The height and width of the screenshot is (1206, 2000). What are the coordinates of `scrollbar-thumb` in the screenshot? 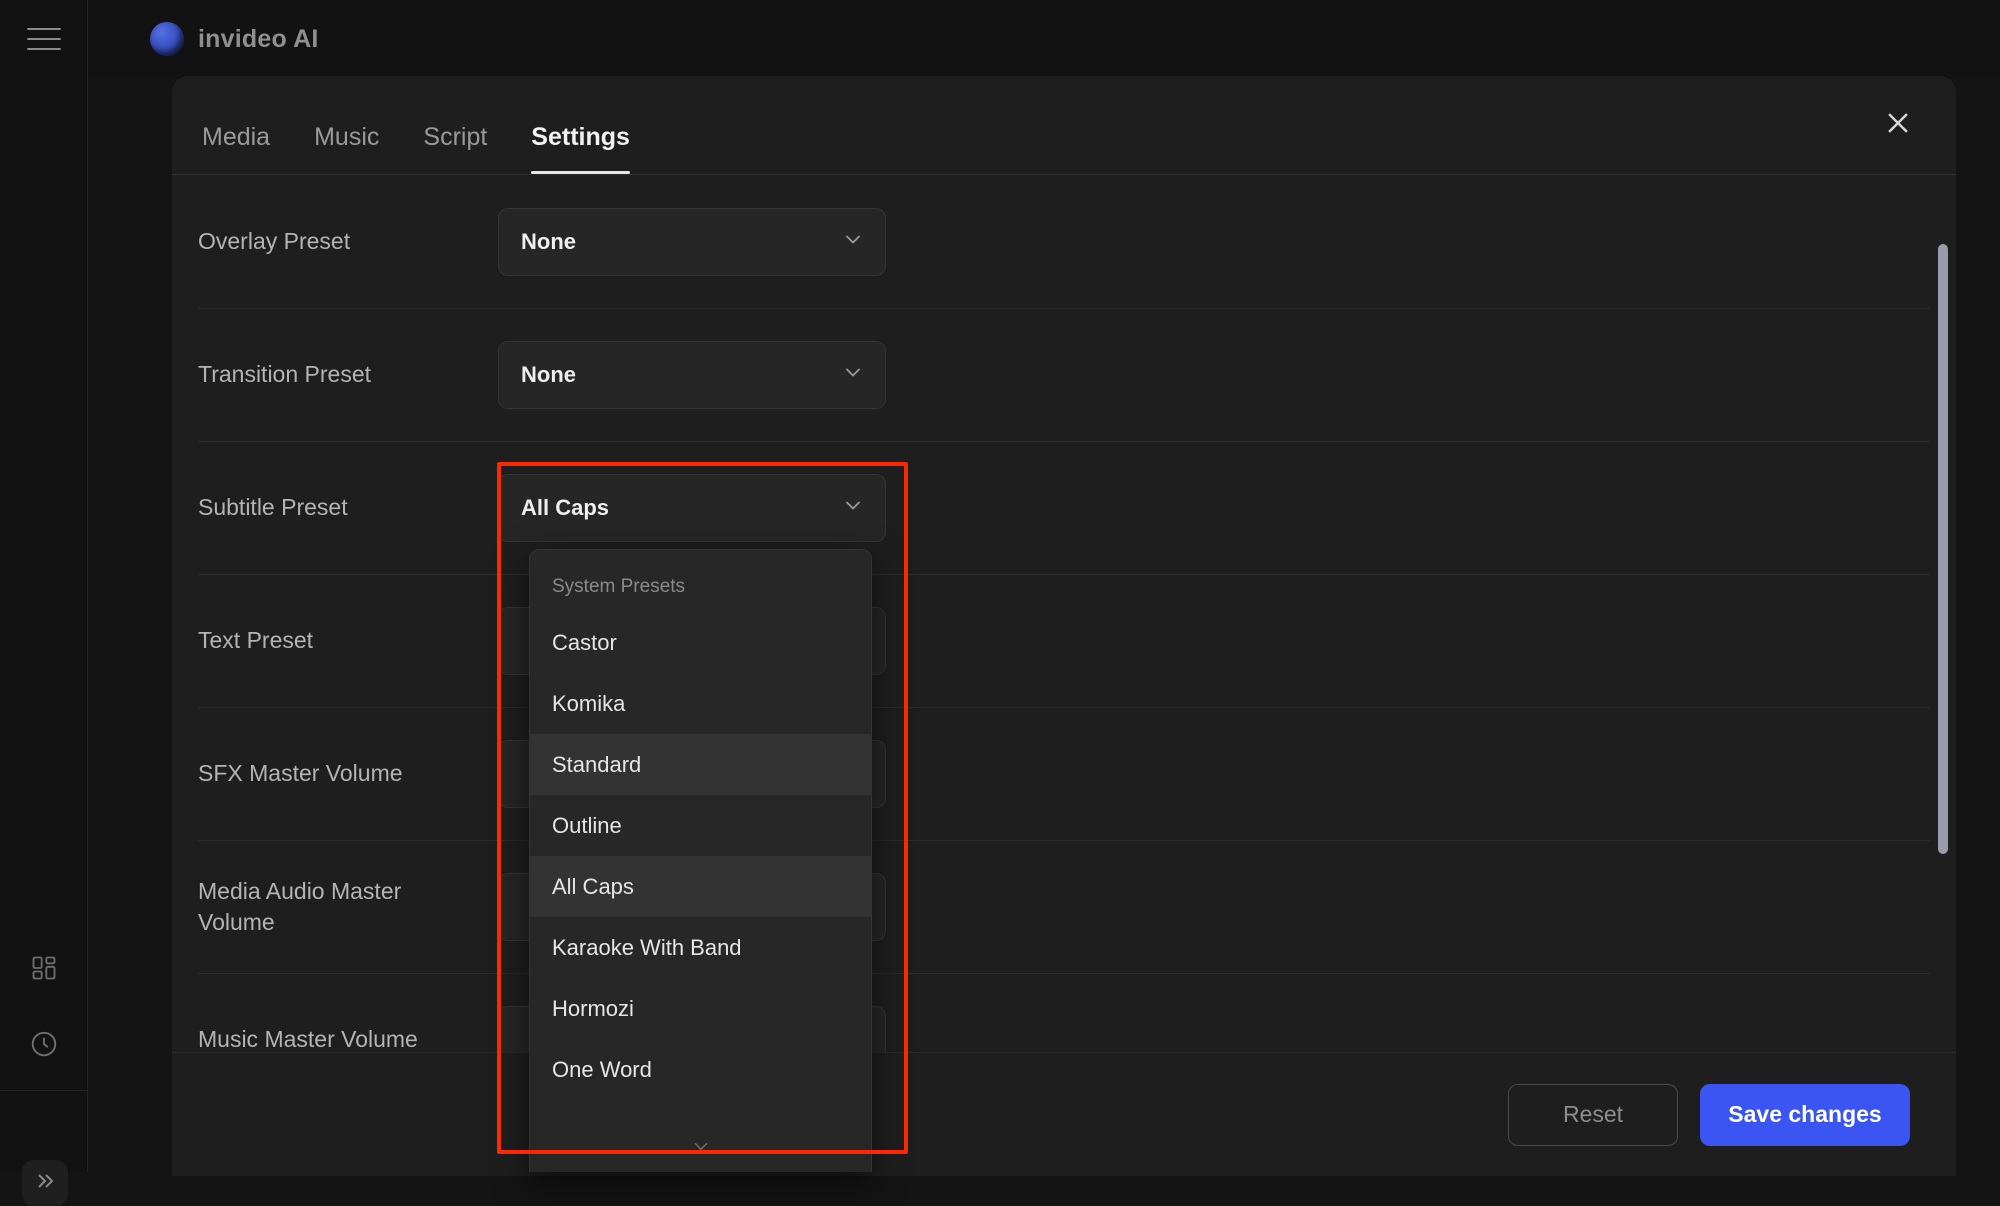 It's located at (1943, 549).